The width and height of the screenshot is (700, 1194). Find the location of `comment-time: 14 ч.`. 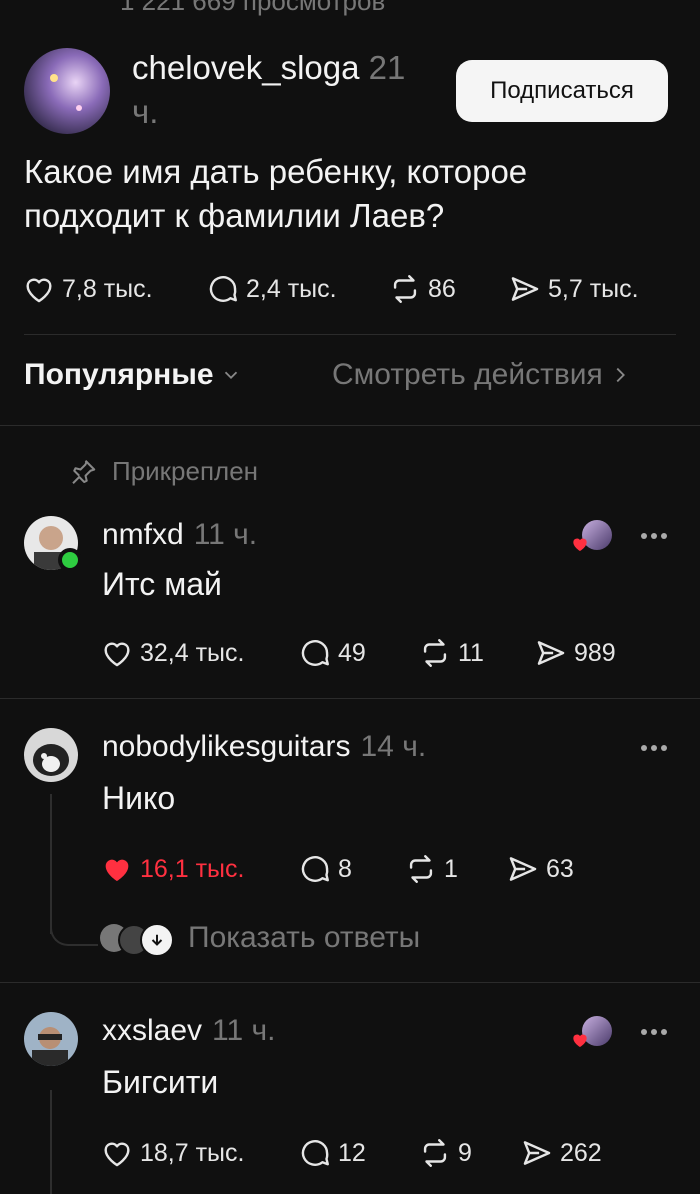

comment-time: 14 ч. is located at coordinates (393, 746).